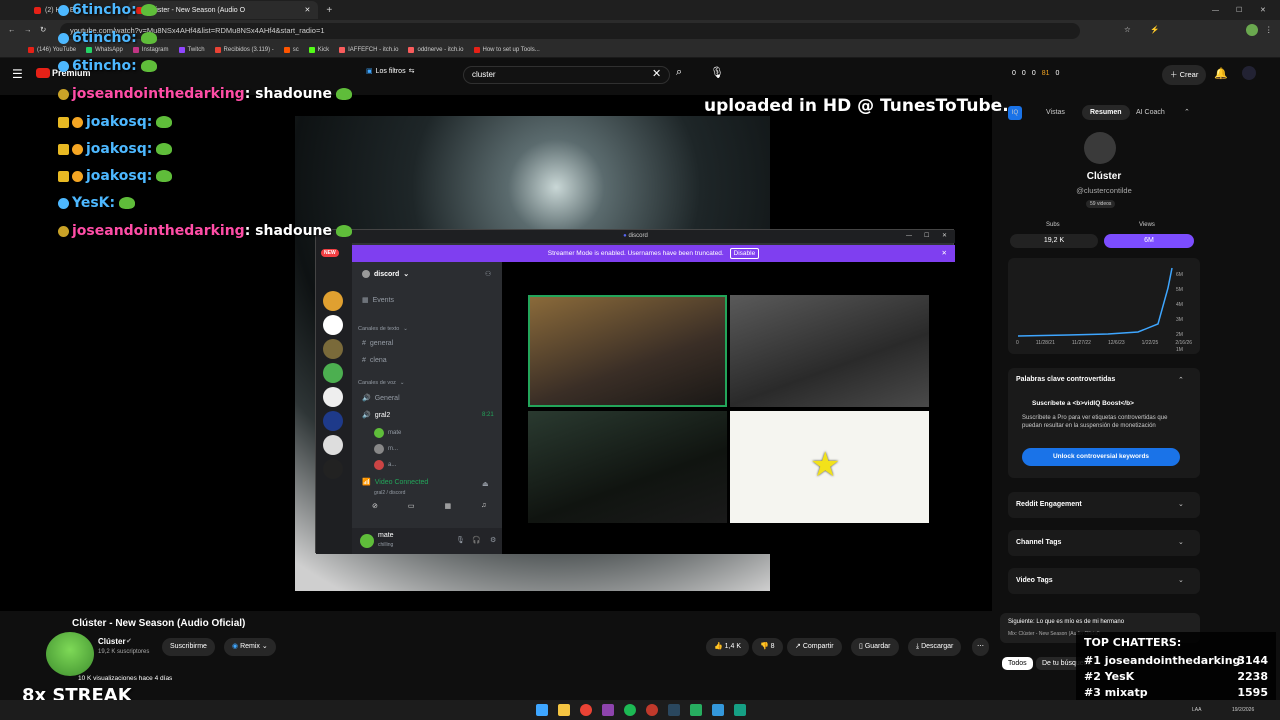  What do you see at coordinates (1154, 29) in the screenshot?
I see `extensions-icon: ⚡` at bounding box center [1154, 29].